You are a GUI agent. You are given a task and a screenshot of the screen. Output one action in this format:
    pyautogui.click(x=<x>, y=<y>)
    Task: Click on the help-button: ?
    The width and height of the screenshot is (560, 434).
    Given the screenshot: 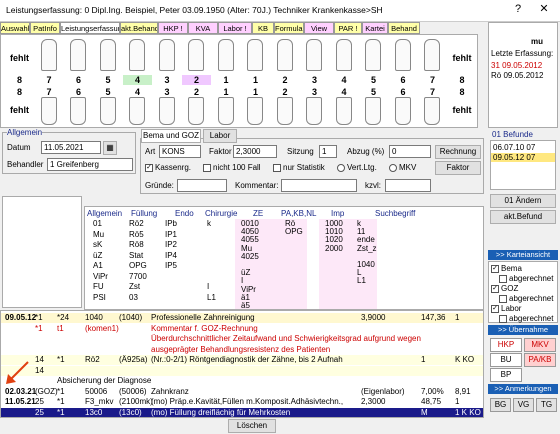 What is the action you would take?
    pyautogui.click(x=518, y=10)
    